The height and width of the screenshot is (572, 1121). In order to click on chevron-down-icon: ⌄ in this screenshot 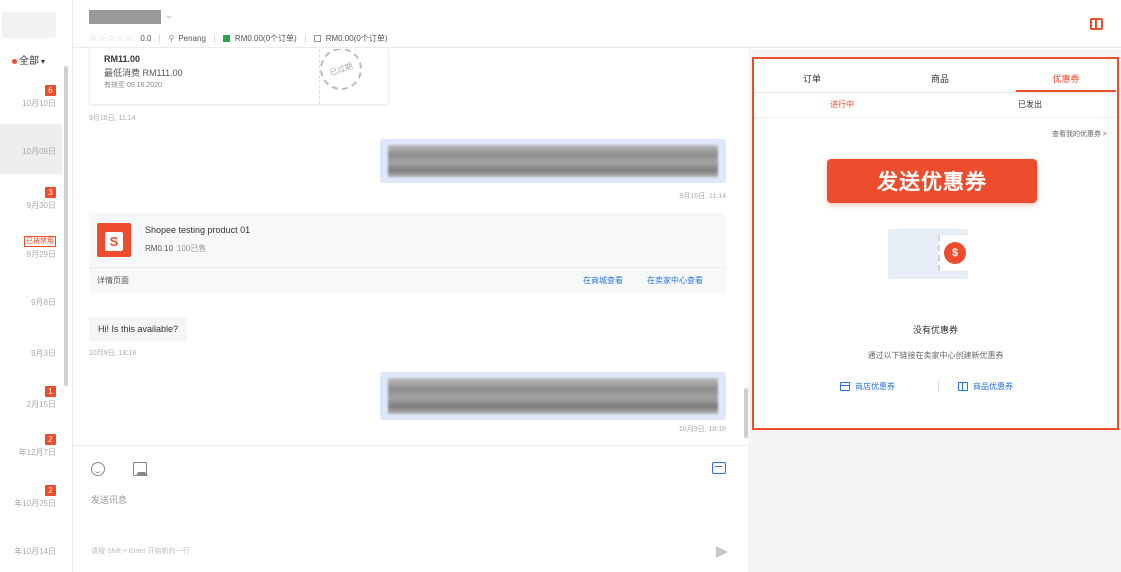, I will do `click(169, 15)`.